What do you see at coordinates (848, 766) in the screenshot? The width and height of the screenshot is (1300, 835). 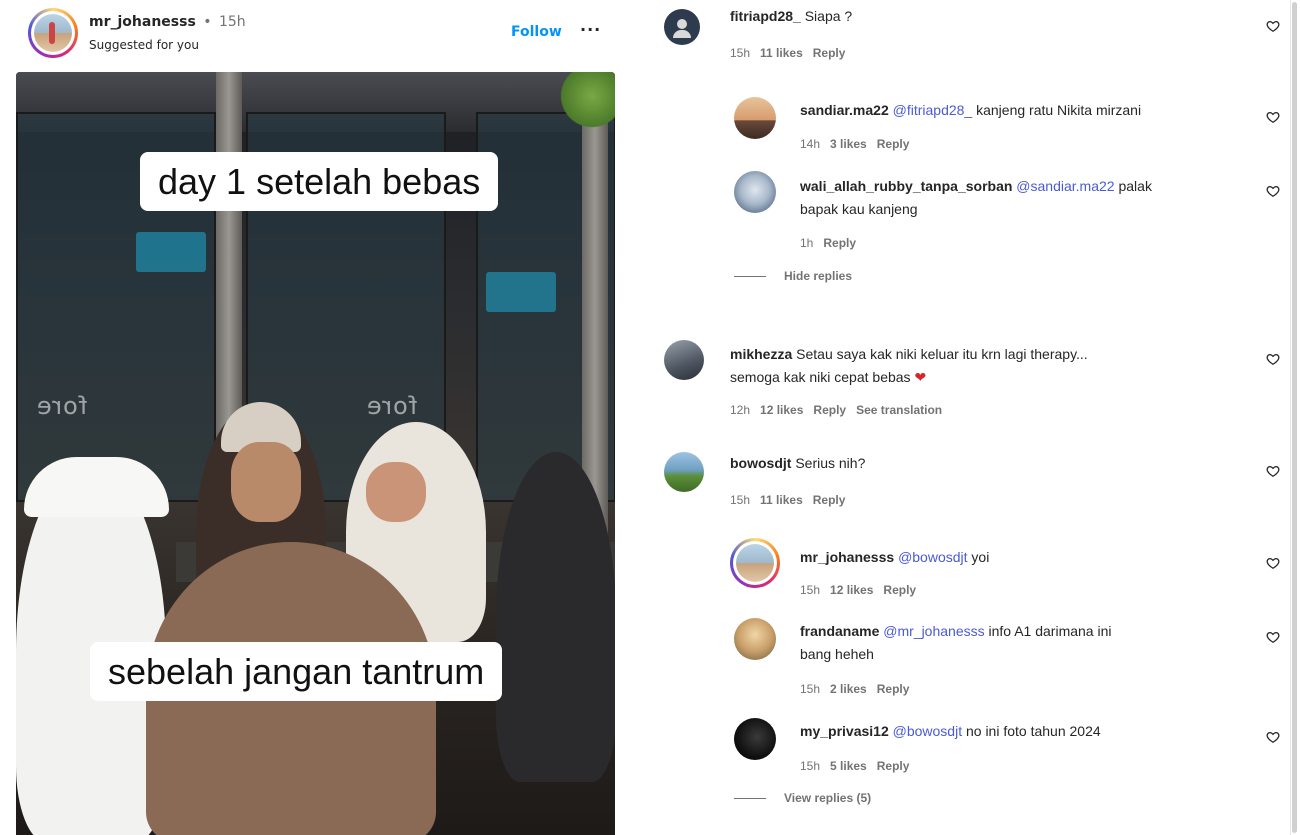 I see `comment-likes: 5 likes` at bounding box center [848, 766].